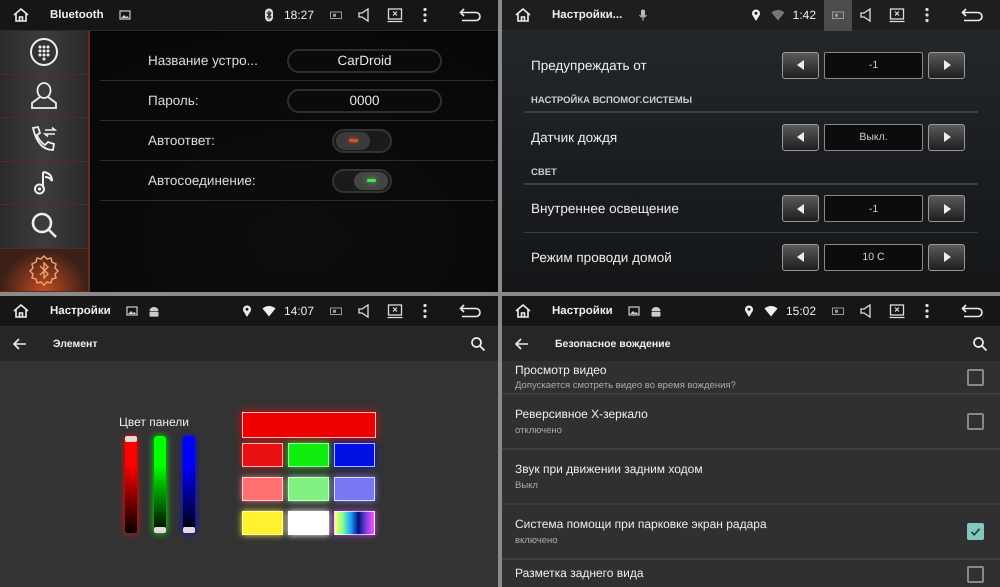 This screenshot has width=1000, height=587. What do you see at coordinates (641, 524) in the screenshot?
I see `setting-title: Система помощи при парковке экран радара` at bounding box center [641, 524].